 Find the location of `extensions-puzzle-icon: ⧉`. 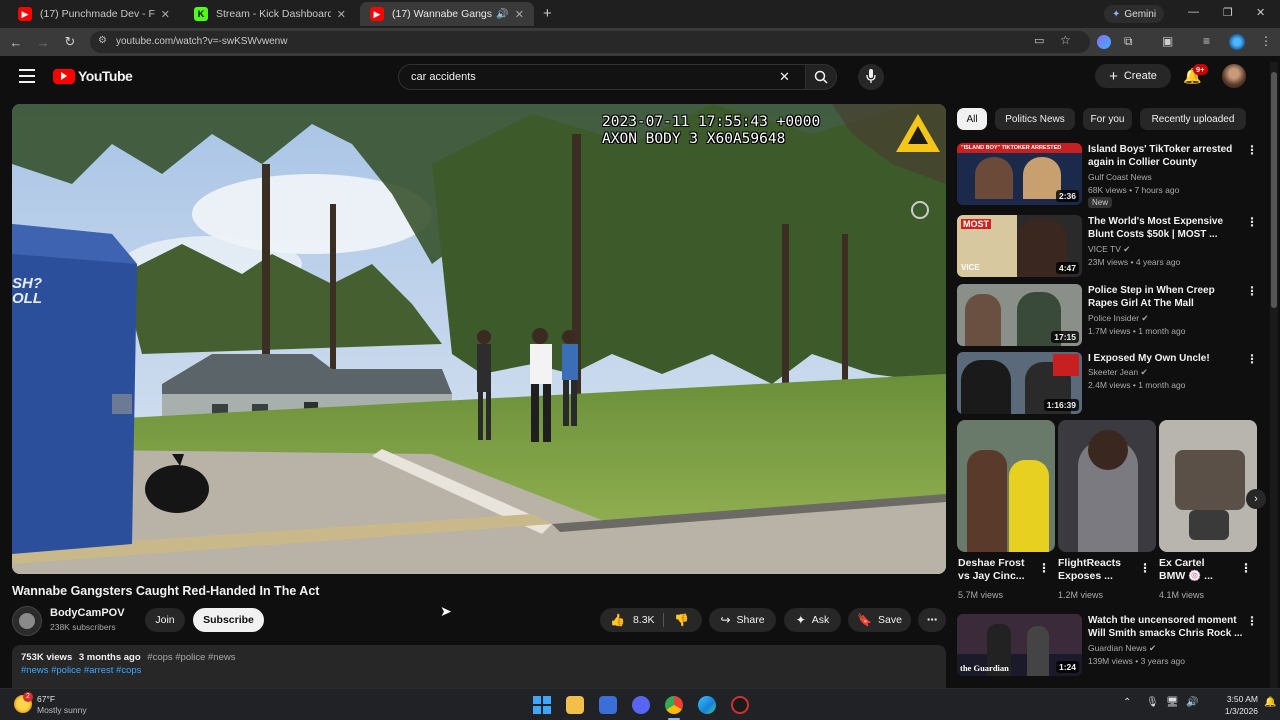

extensions-puzzle-icon: ⧉ is located at coordinates (1128, 41).